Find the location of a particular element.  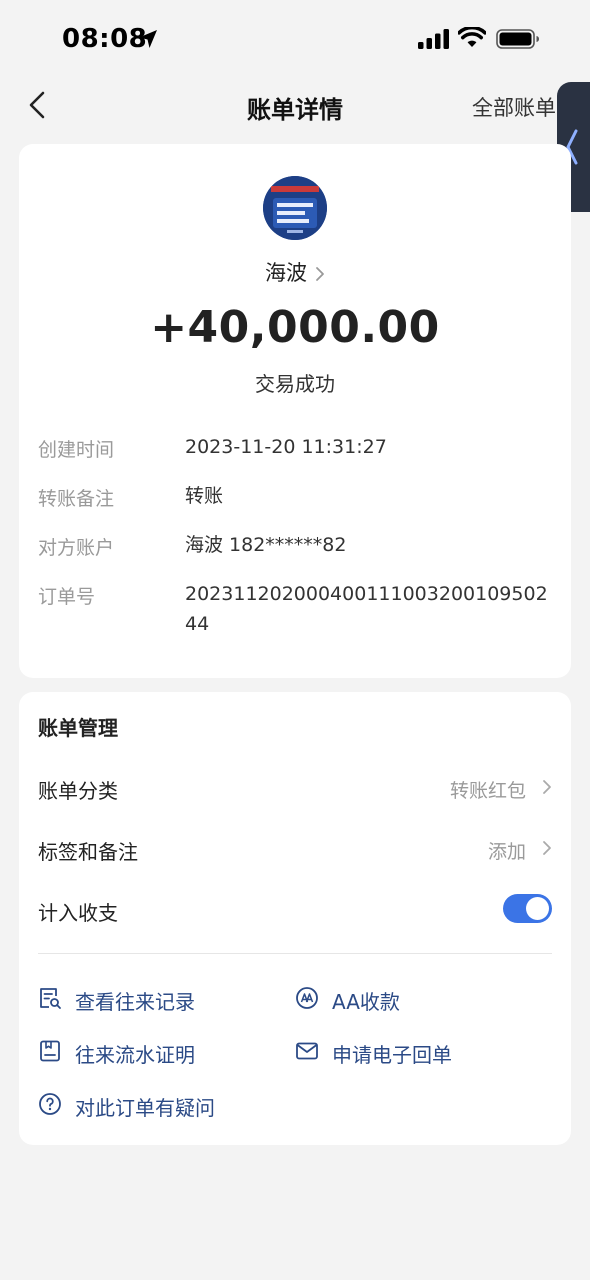

aa-collect-link: AA收款 is located at coordinates (375, 1000).